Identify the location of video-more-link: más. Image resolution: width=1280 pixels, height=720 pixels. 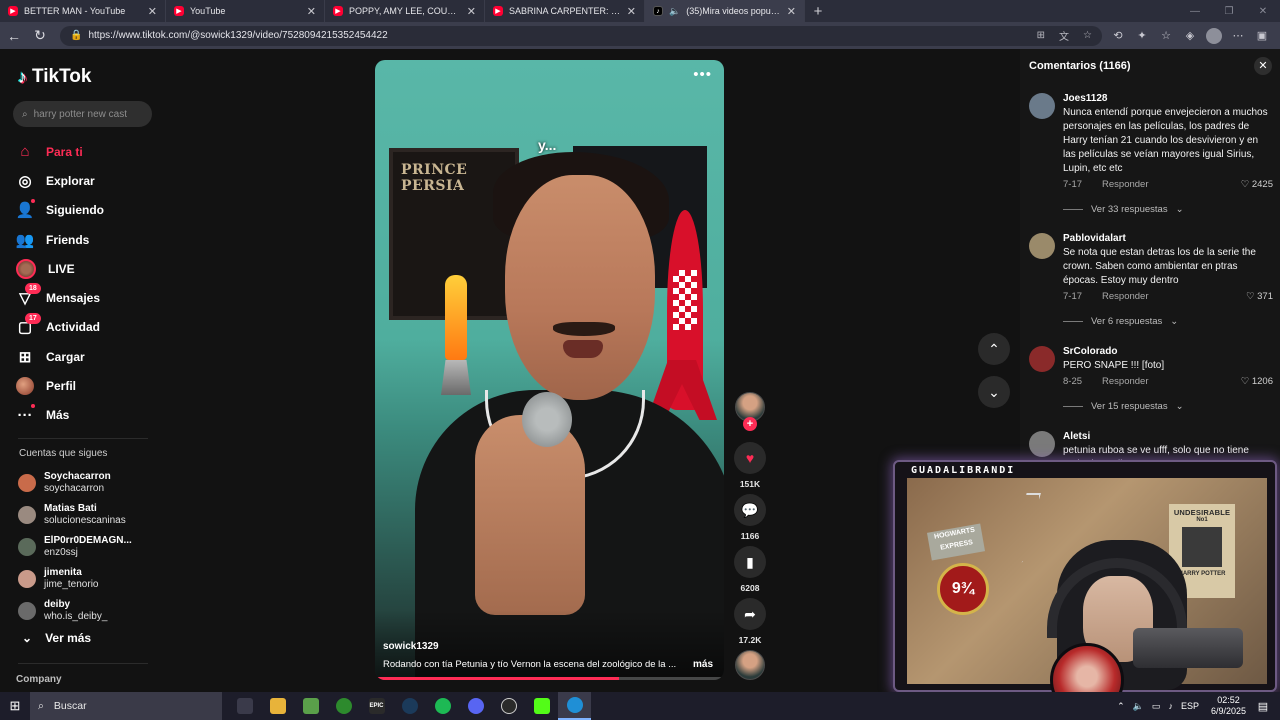
(703, 664).